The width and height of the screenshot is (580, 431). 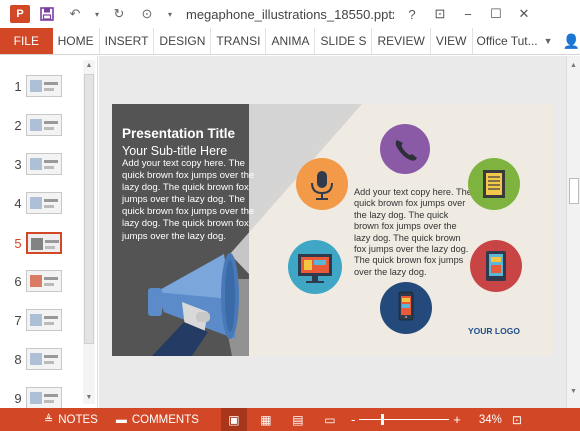 I want to click on thumbnail-6: 6, so click(x=42, y=282).